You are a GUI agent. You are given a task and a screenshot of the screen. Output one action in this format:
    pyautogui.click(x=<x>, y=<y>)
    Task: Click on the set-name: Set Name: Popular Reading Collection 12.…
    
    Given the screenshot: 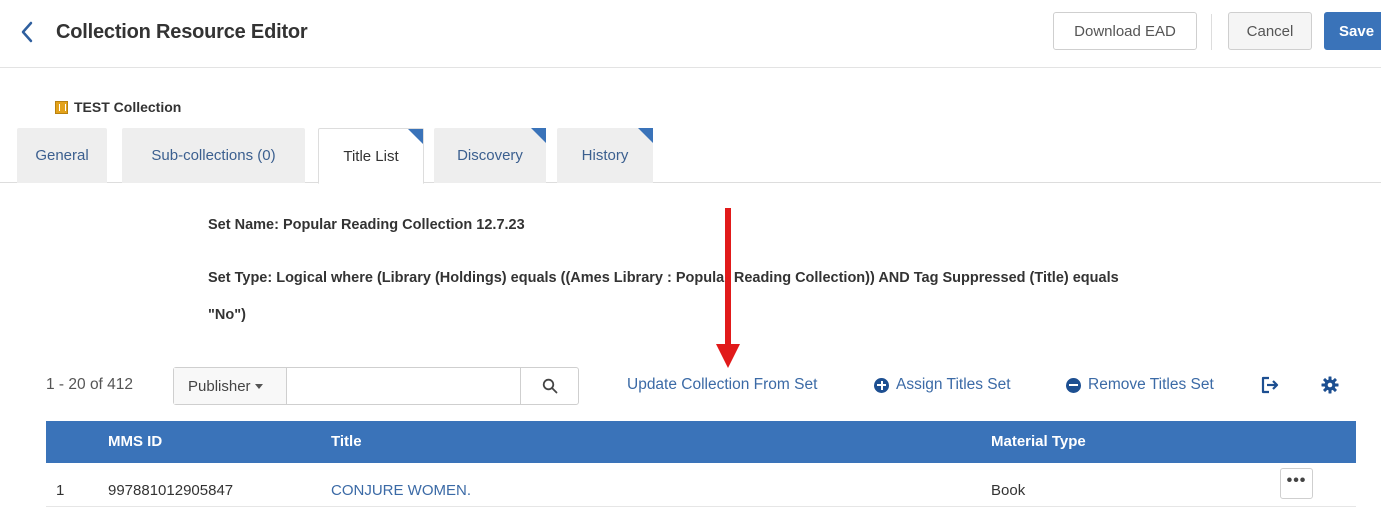 What is the action you would take?
    pyautogui.click(x=366, y=225)
    